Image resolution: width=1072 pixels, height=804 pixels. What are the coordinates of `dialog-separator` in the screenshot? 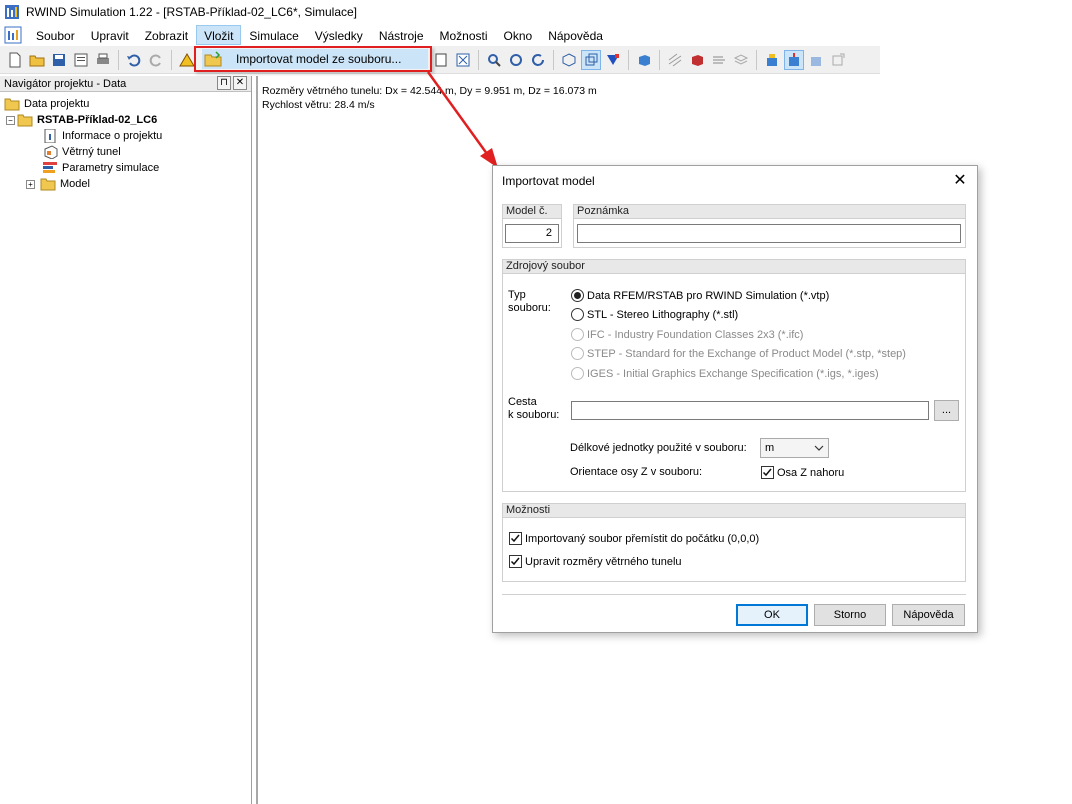 It's located at (734, 594).